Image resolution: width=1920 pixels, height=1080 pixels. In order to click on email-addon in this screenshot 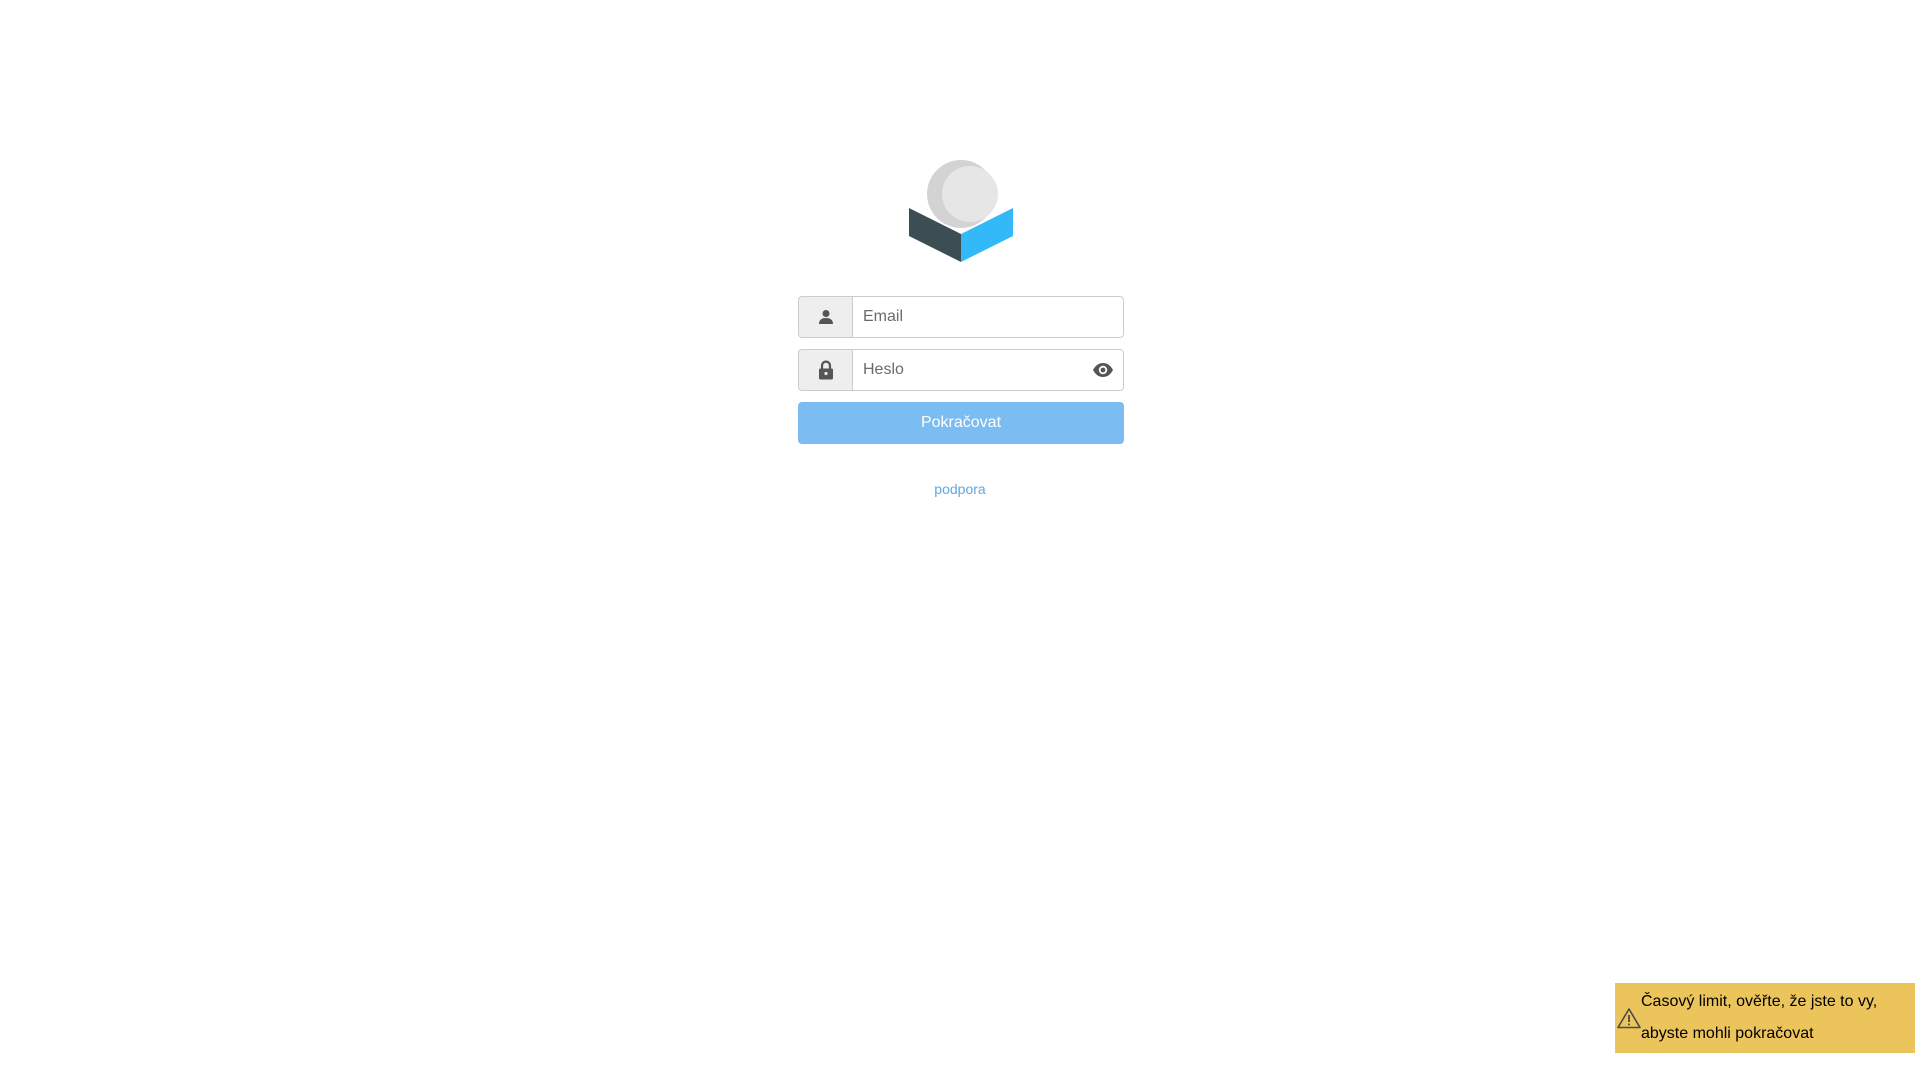, I will do `click(825, 317)`.